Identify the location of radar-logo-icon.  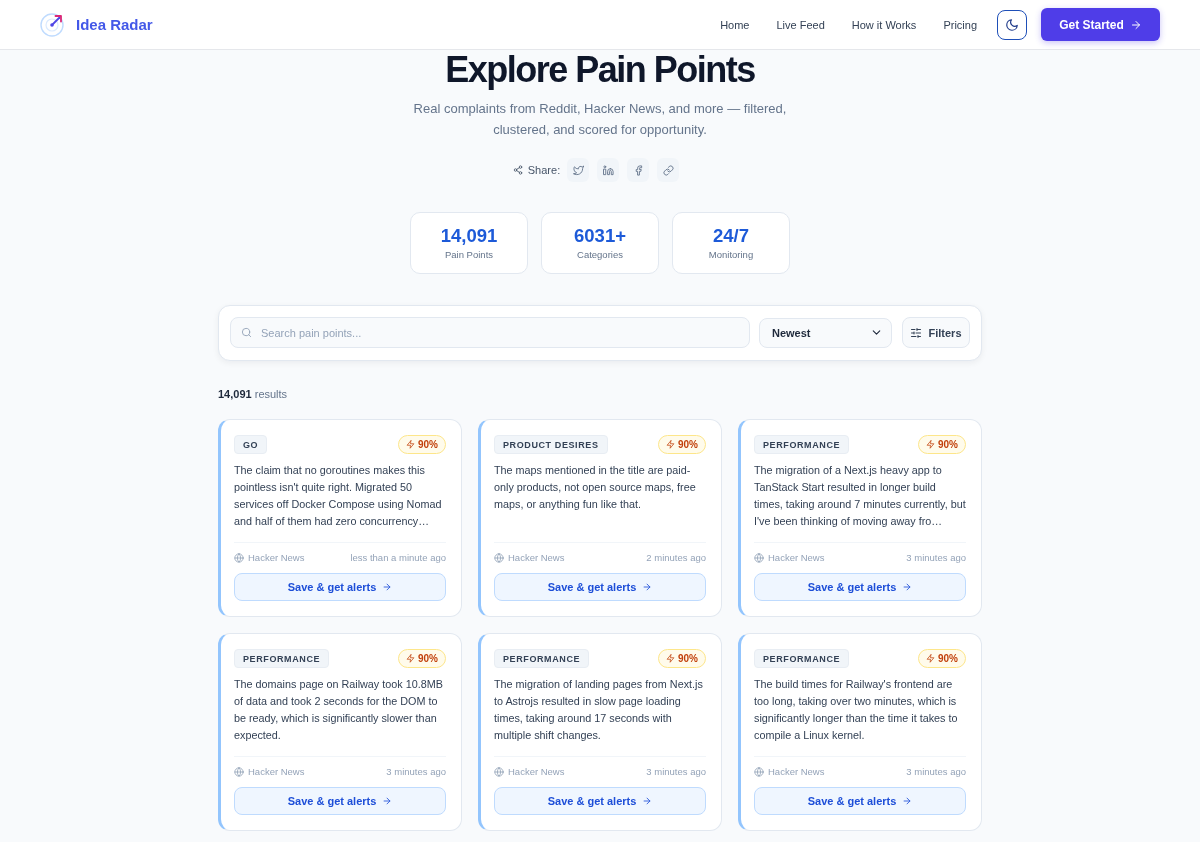
(52, 24).